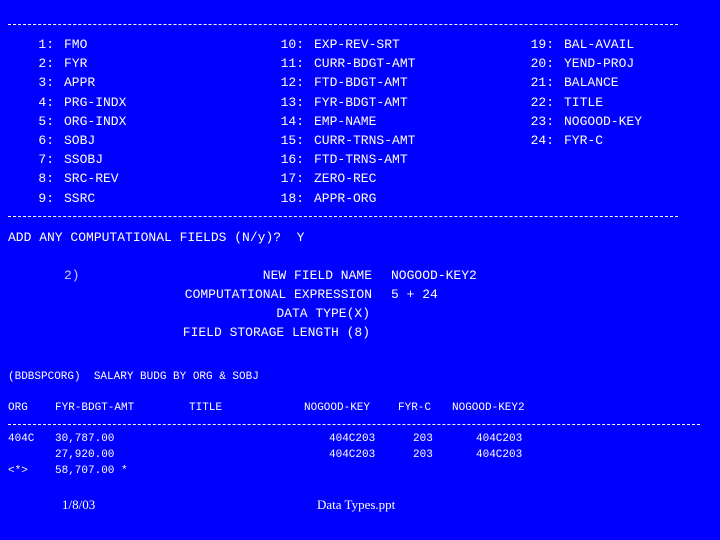 This screenshot has width=720, height=540. What do you see at coordinates (586, 121) in the screenshot?
I see `field-item: 23: NOGOOD-KEY` at bounding box center [586, 121].